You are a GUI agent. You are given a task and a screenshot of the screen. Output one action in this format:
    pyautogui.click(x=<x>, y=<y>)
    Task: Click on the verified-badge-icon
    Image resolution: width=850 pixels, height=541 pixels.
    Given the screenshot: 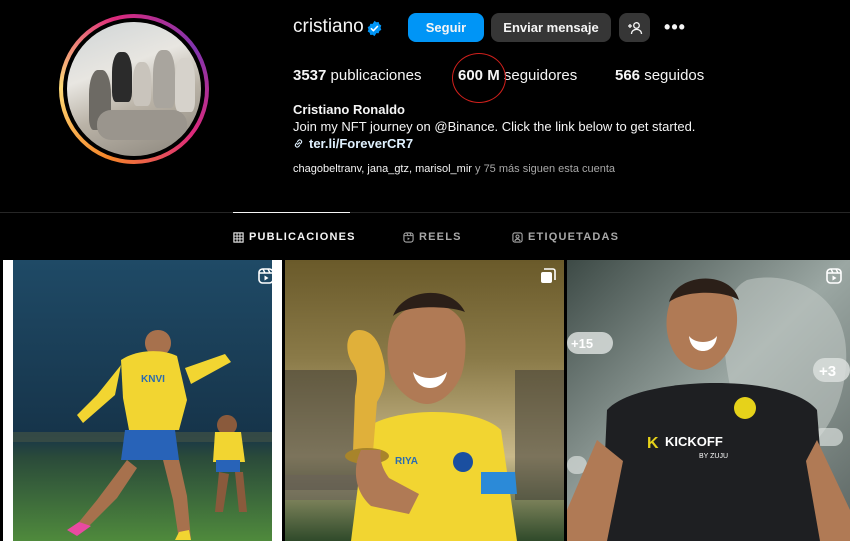 What is the action you would take?
    pyautogui.click(x=374, y=28)
    